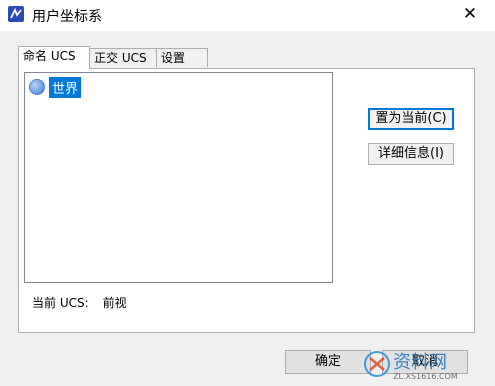 This screenshot has width=495, height=386. What do you see at coordinates (16, 14) in the screenshot?
I see `app-icon` at bounding box center [16, 14].